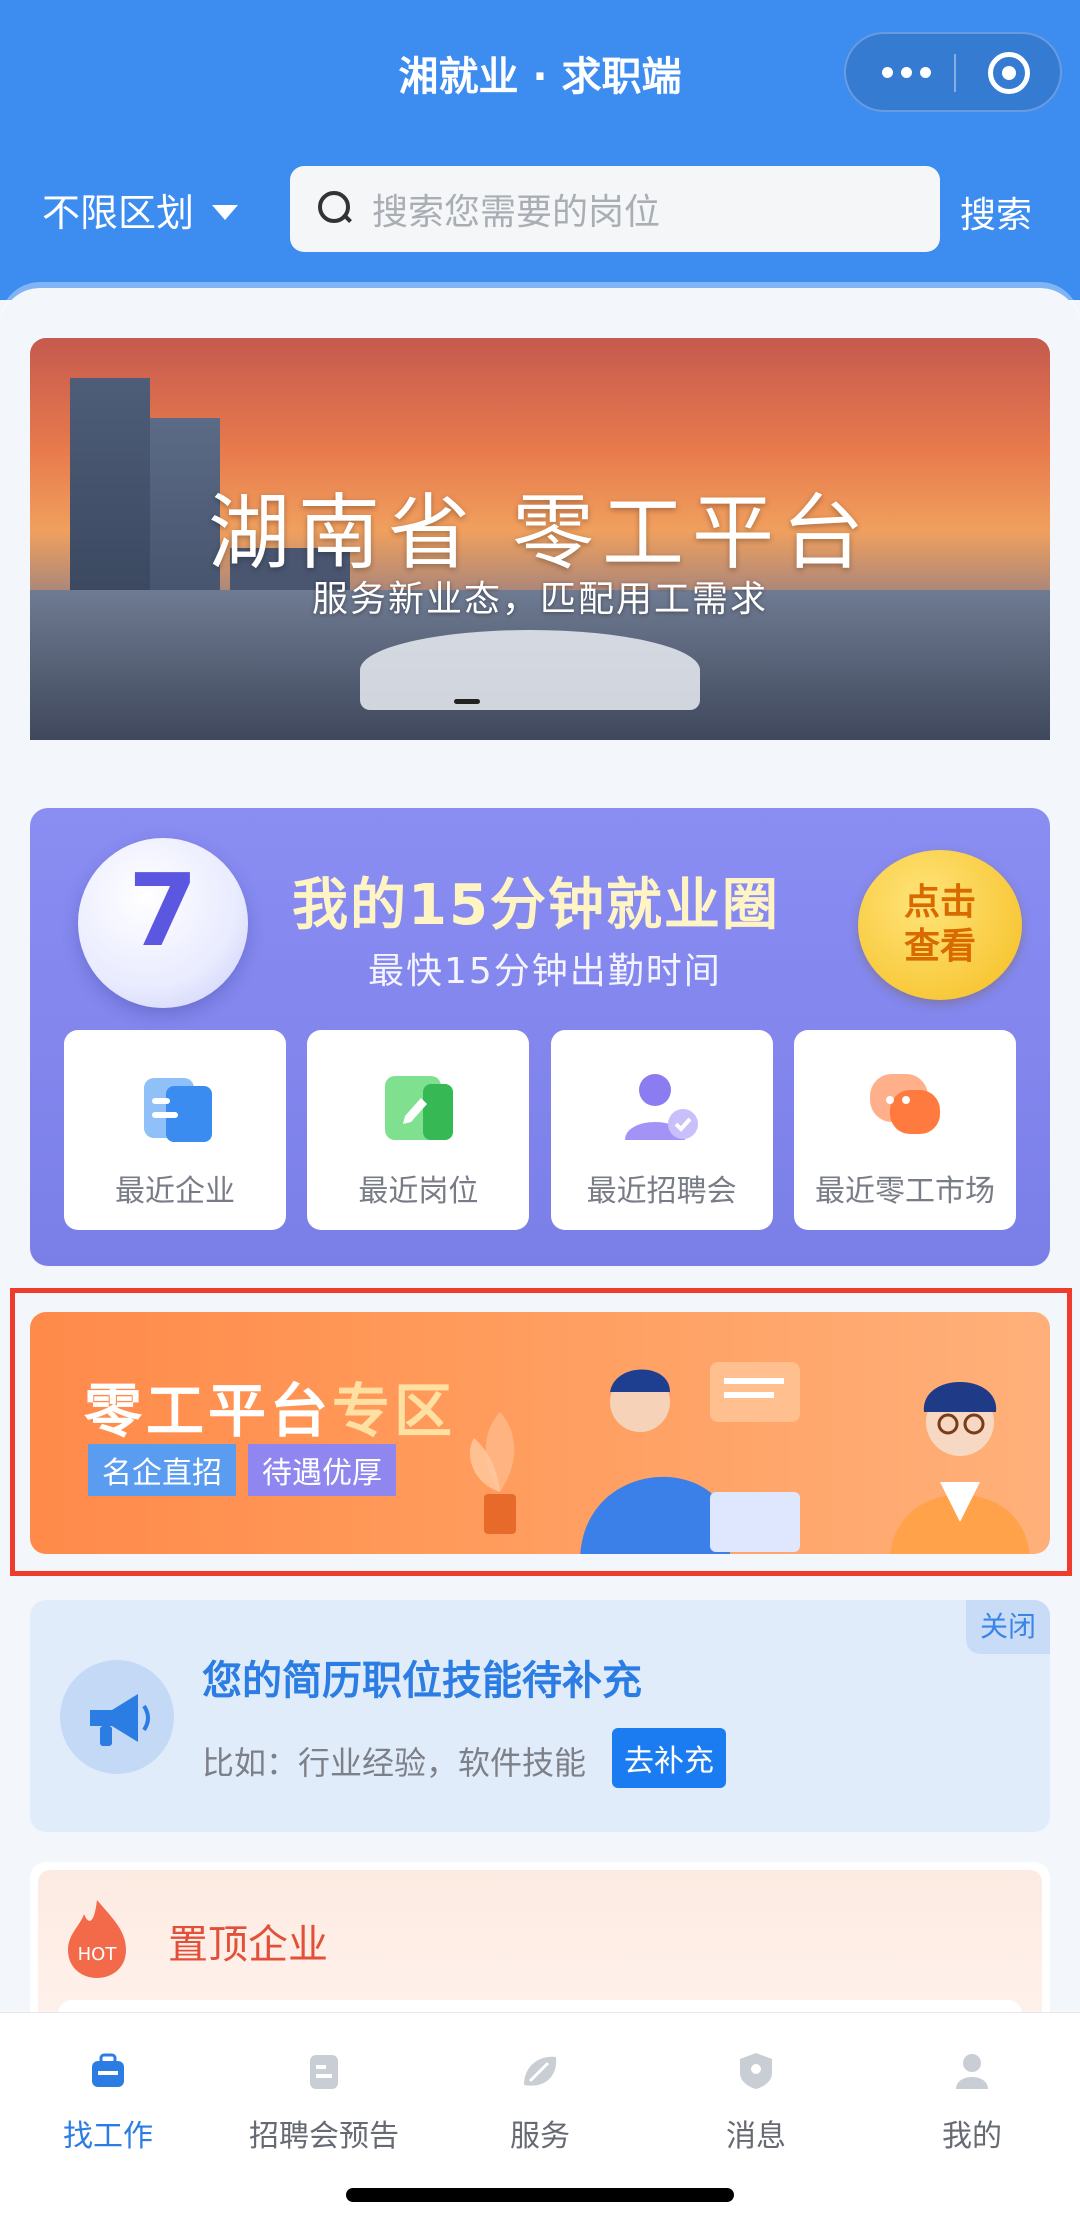 This screenshot has height=2222, width=1080. Describe the element at coordinates (540, 308) in the screenshot. I see `header-curve` at that location.